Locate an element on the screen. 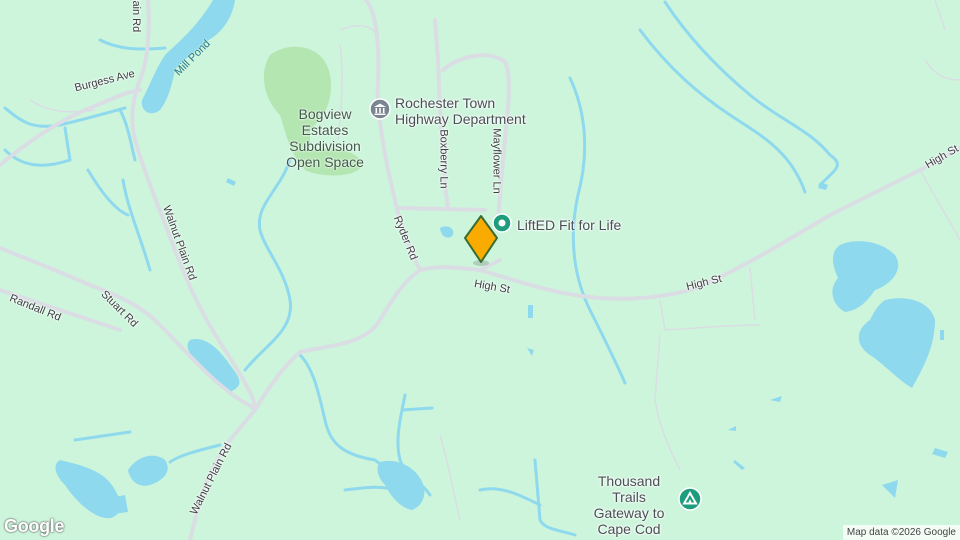 The width and height of the screenshot is (960, 540). road-label-plain-rd: lain Rd is located at coordinates (136, 16).